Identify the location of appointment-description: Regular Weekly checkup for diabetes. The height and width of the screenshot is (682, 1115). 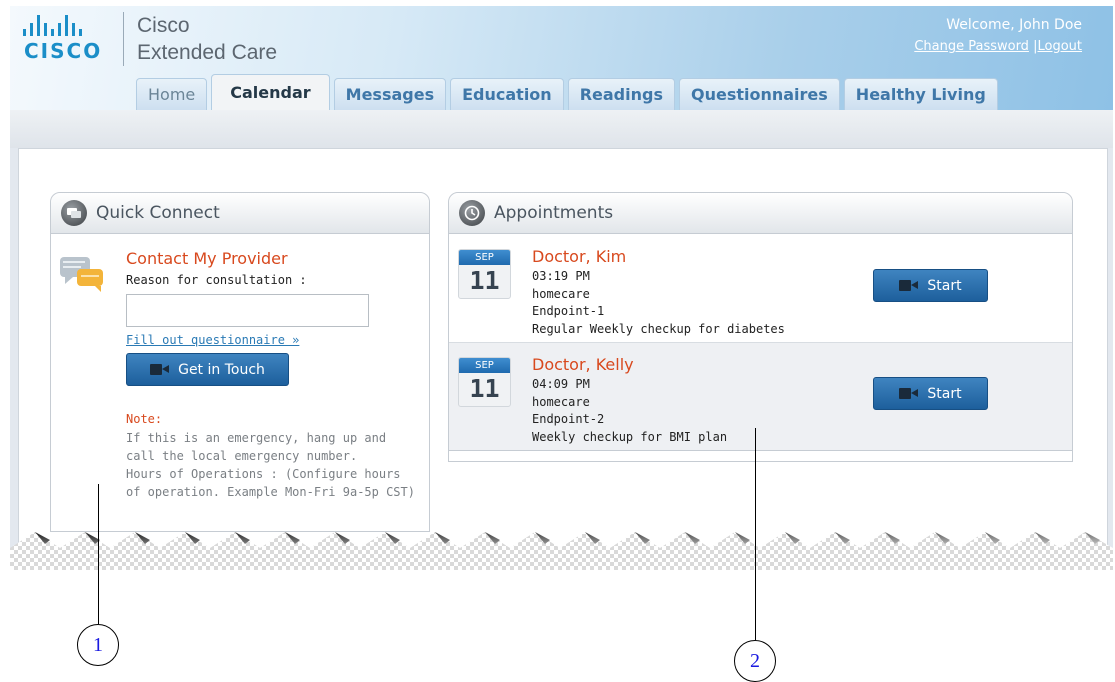
(658, 329).